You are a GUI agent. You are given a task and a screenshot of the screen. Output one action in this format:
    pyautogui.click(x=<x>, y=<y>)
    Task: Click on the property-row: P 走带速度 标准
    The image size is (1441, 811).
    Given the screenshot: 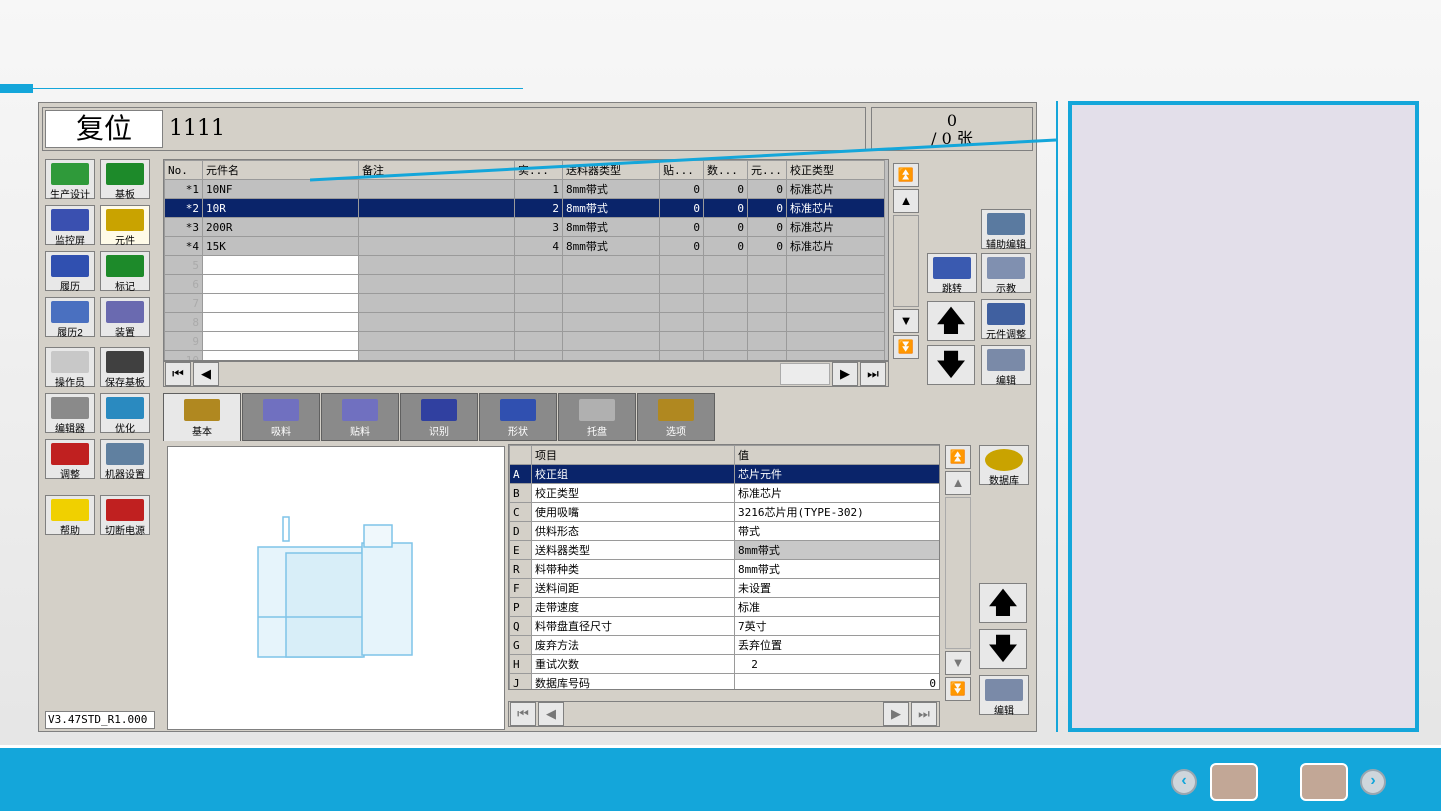 What is the action you would take?
    pyautogui.click(x=724, y=607)
    